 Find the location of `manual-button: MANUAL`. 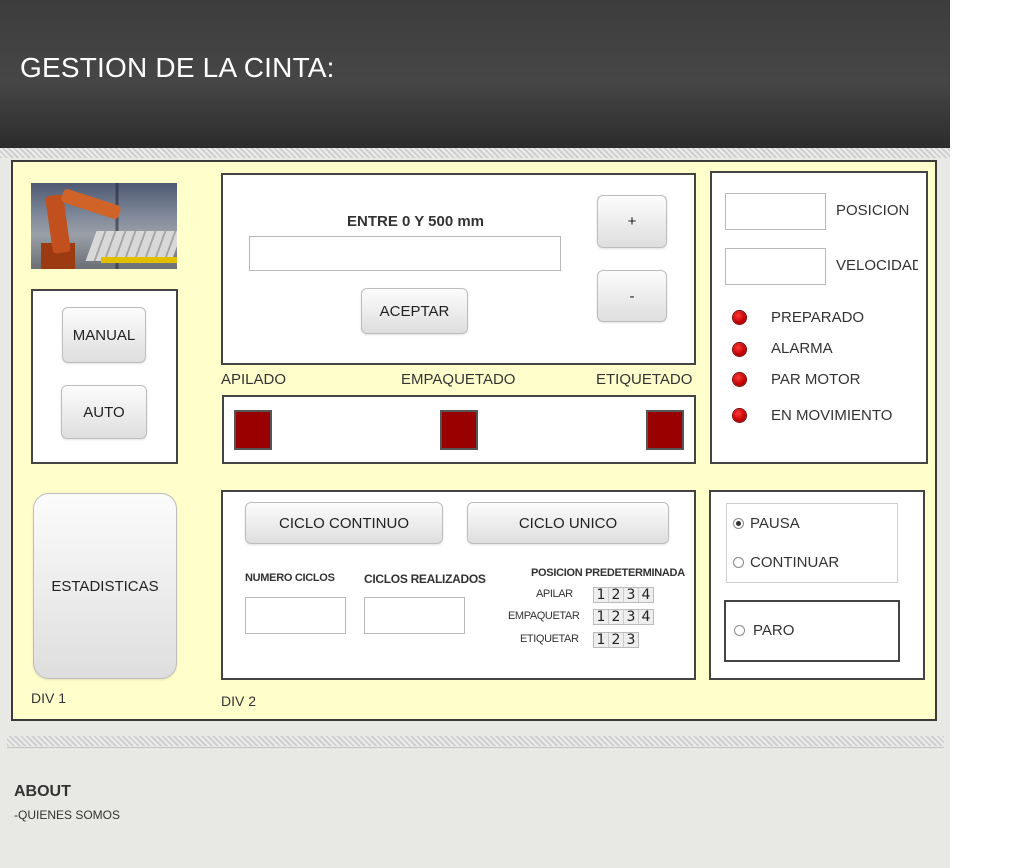

manual-button: MANUAL is located at coordinates (104, 335).